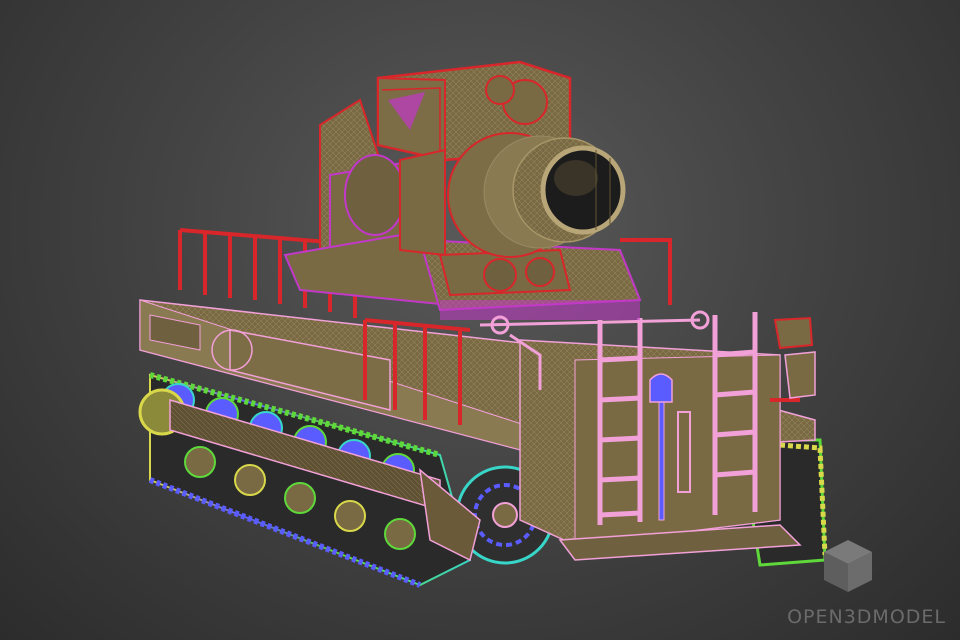 The height and width of the screenshot is (640, 960). I want to click on watermark-text: OPEN3DMODEL, so click(866, 617).